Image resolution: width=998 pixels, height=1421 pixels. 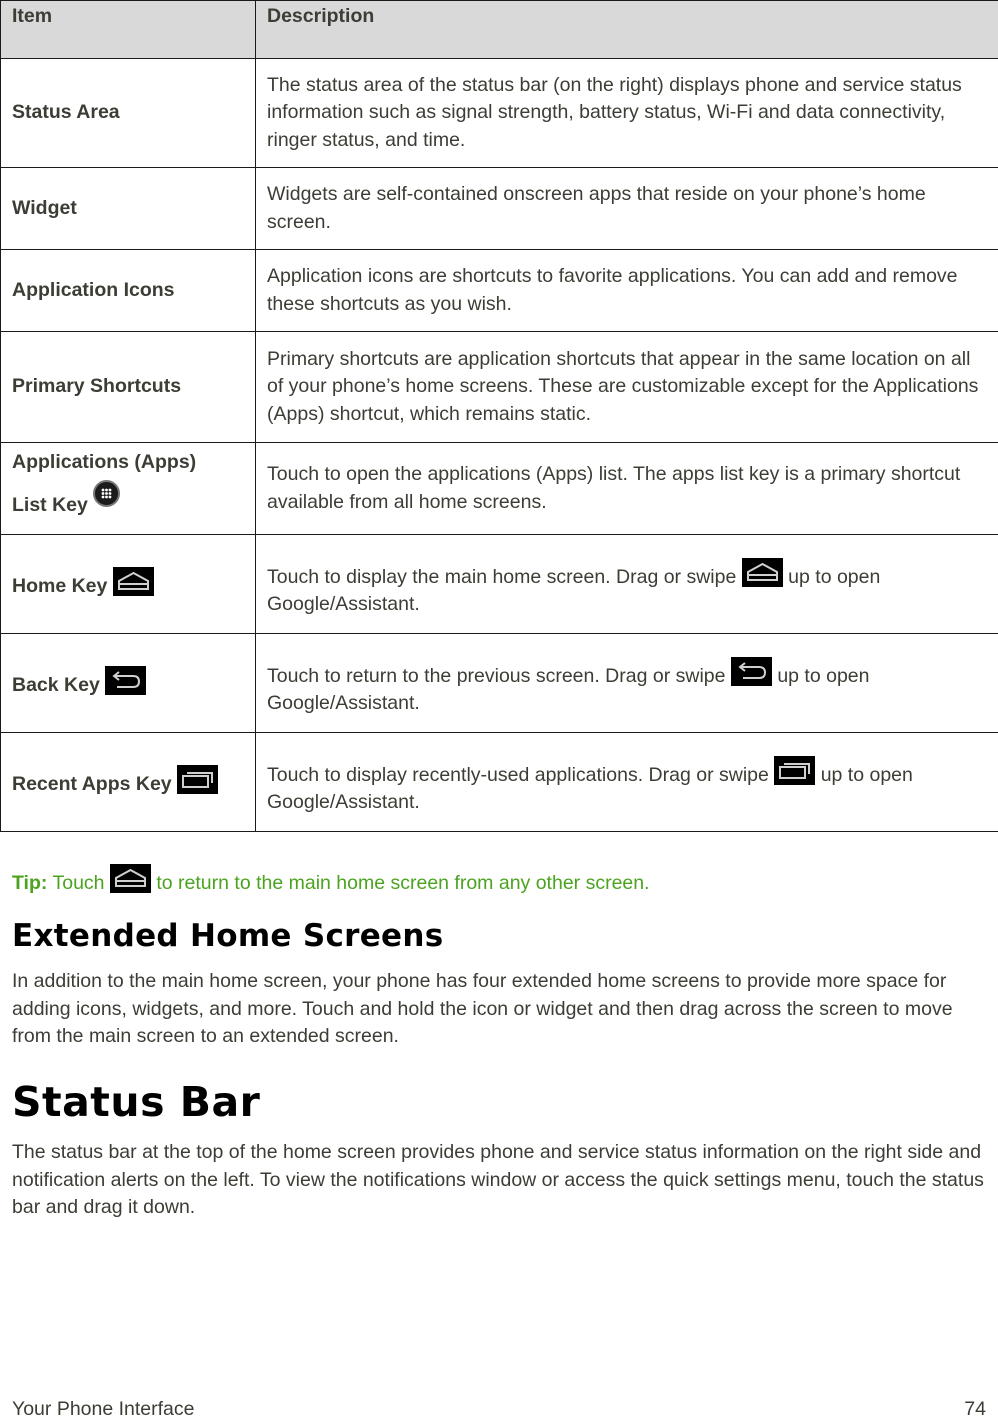 I want to click on item-cell: Back Key, so click(x=128, y=683).